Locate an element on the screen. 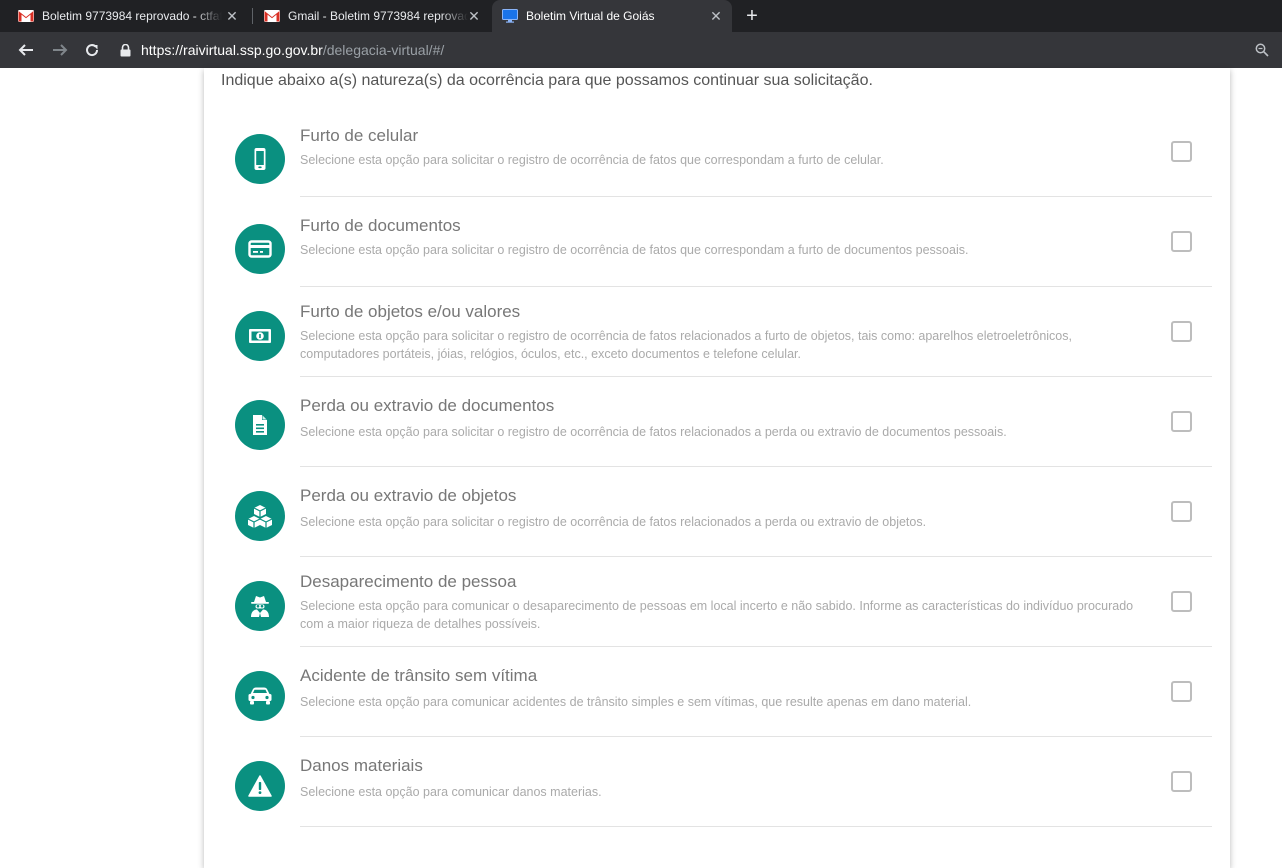 This screenshot has height=868, width=1282. browser-tab-2: Gmail - Boletim 9773984 reprovado ✕ is located at coordinates (372, 16).